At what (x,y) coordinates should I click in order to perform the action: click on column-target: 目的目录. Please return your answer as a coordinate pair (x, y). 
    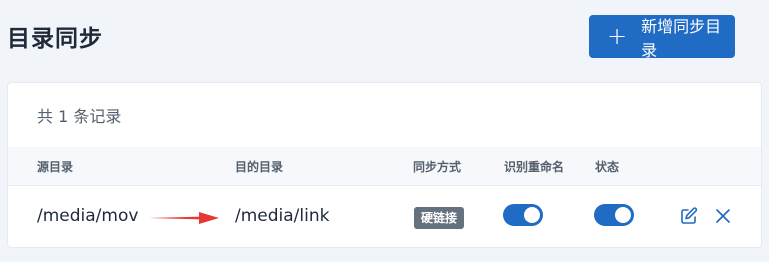
    Looking at the image, I should click on (259, 167).